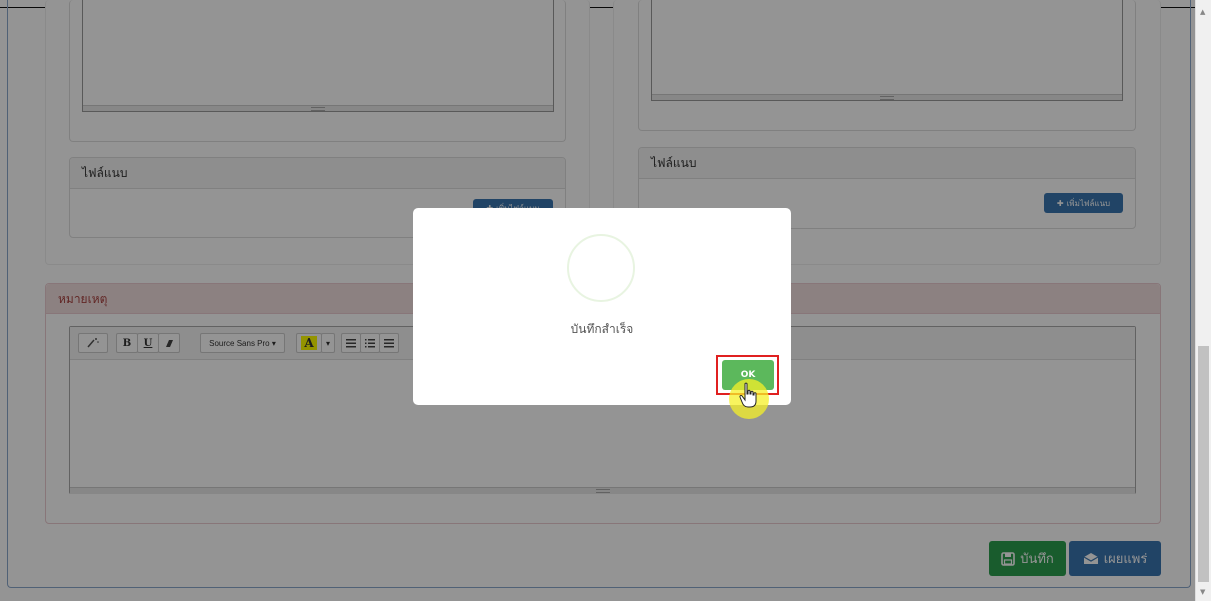 The width and height of the screenshot is (1211, 601). Describe the element at coordinates (1202, 592) in the screenshot. I see `scroll-down-icon: ▼` at that location.